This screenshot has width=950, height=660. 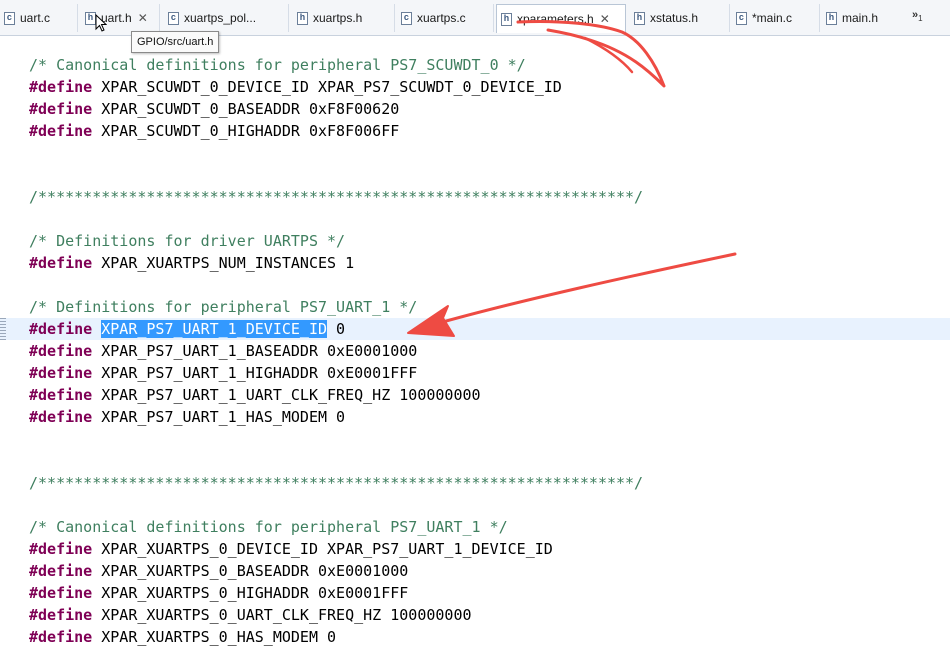 What do you see at coordinates (223, 263) in the screenshot?
I see `define-body: XPAR_XUARTPS_NUM_INSTANCES 1` at bounding box center [223, 263].